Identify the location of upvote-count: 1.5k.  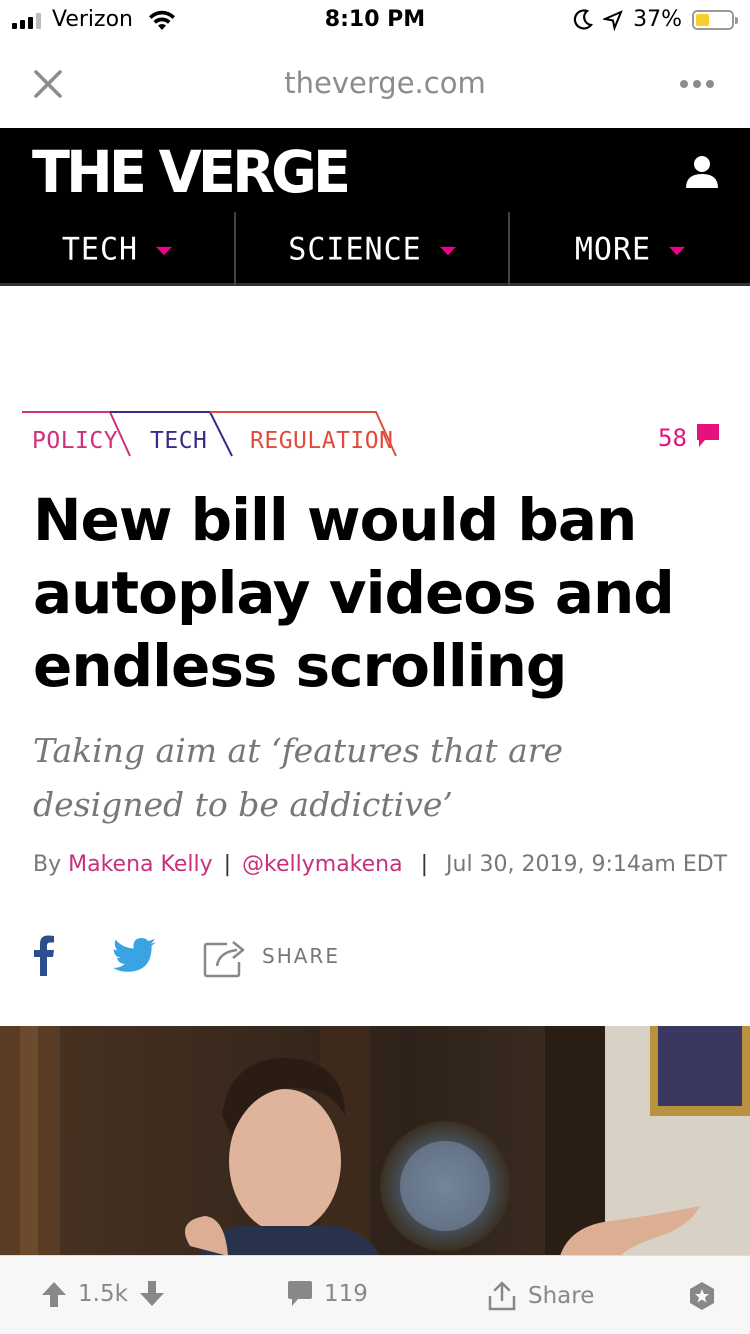
(103, 1294).